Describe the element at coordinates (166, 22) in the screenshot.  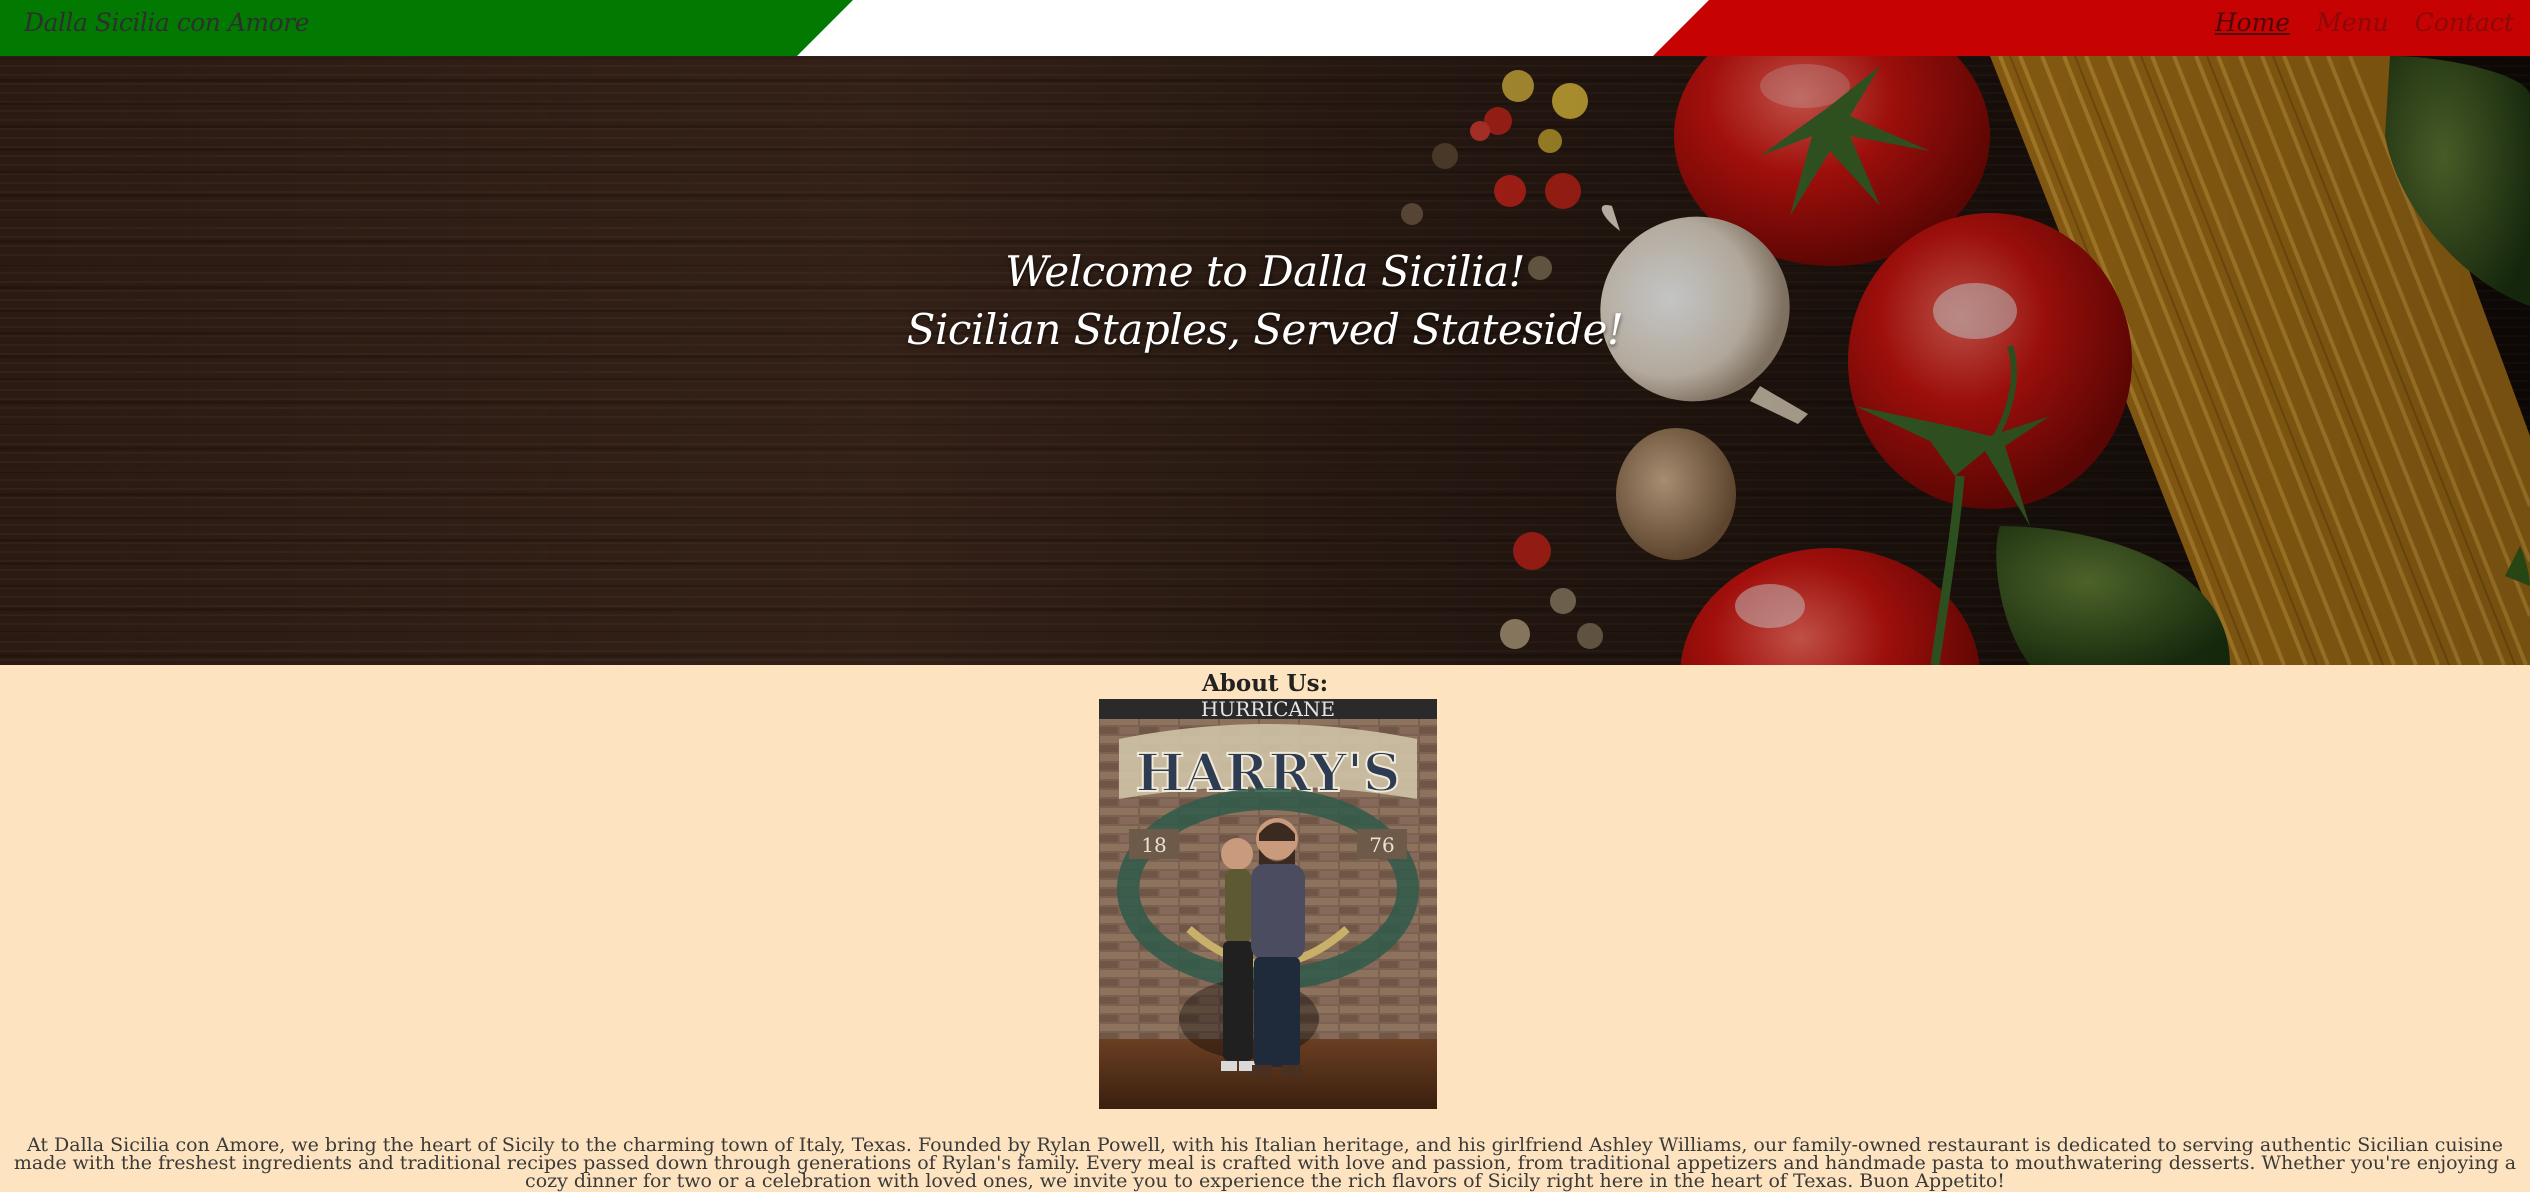
I see `brand-logo-text: Dalla Sicilia con Amore` at that location.